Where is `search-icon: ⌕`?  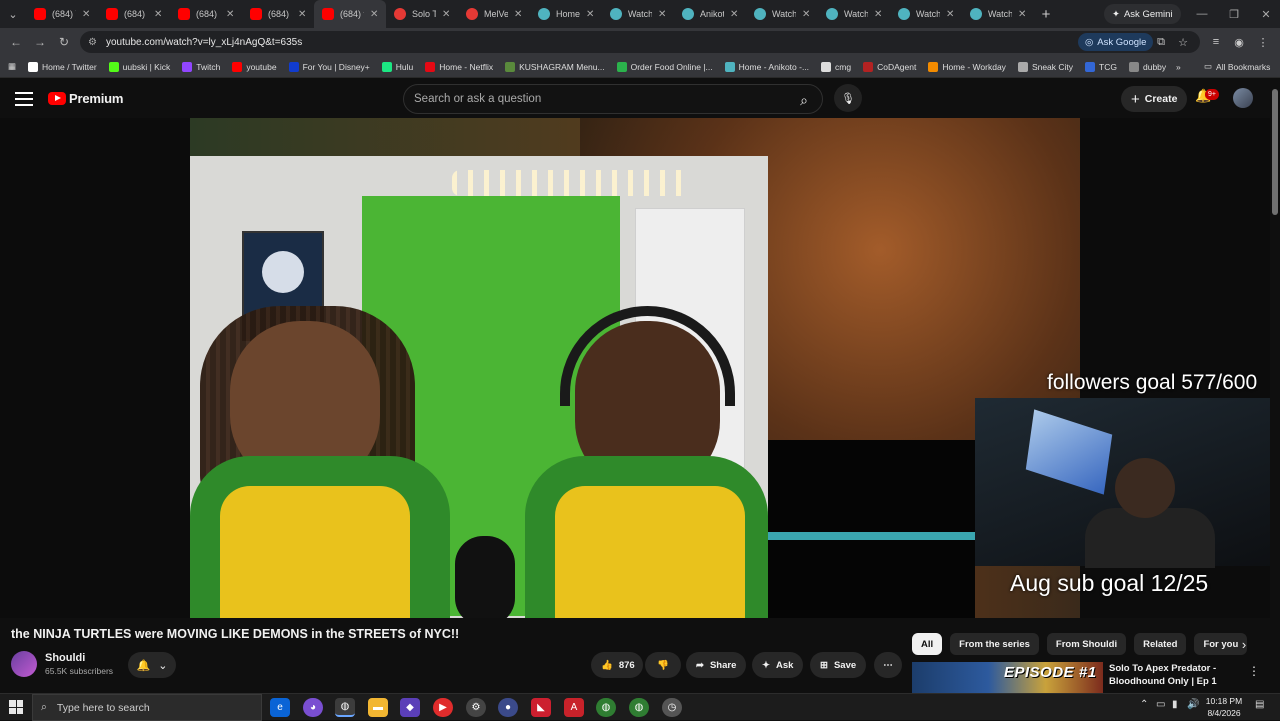 search-icon: ⌕ is located at coordinates (804, 100).